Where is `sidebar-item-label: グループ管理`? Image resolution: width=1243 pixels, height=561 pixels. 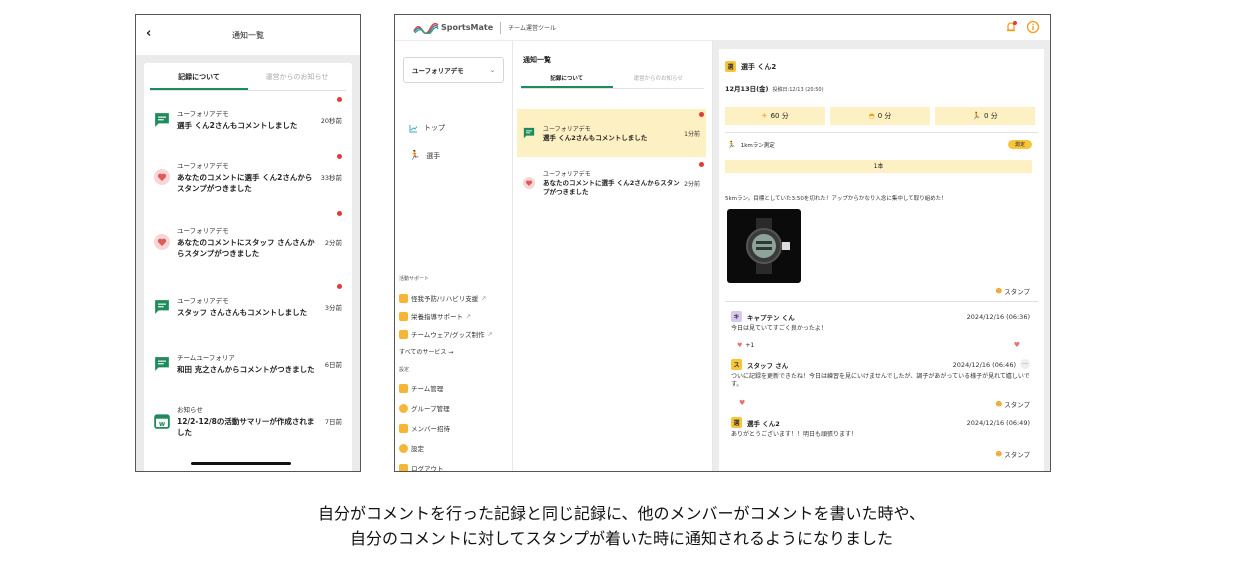
sidebar-item-label: グループ管理 is located at coordinates (430, 409).